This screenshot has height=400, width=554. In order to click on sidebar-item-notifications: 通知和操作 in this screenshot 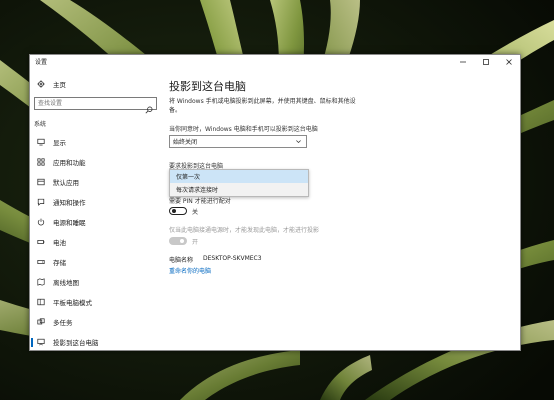, I will do `click(96, 202)`.